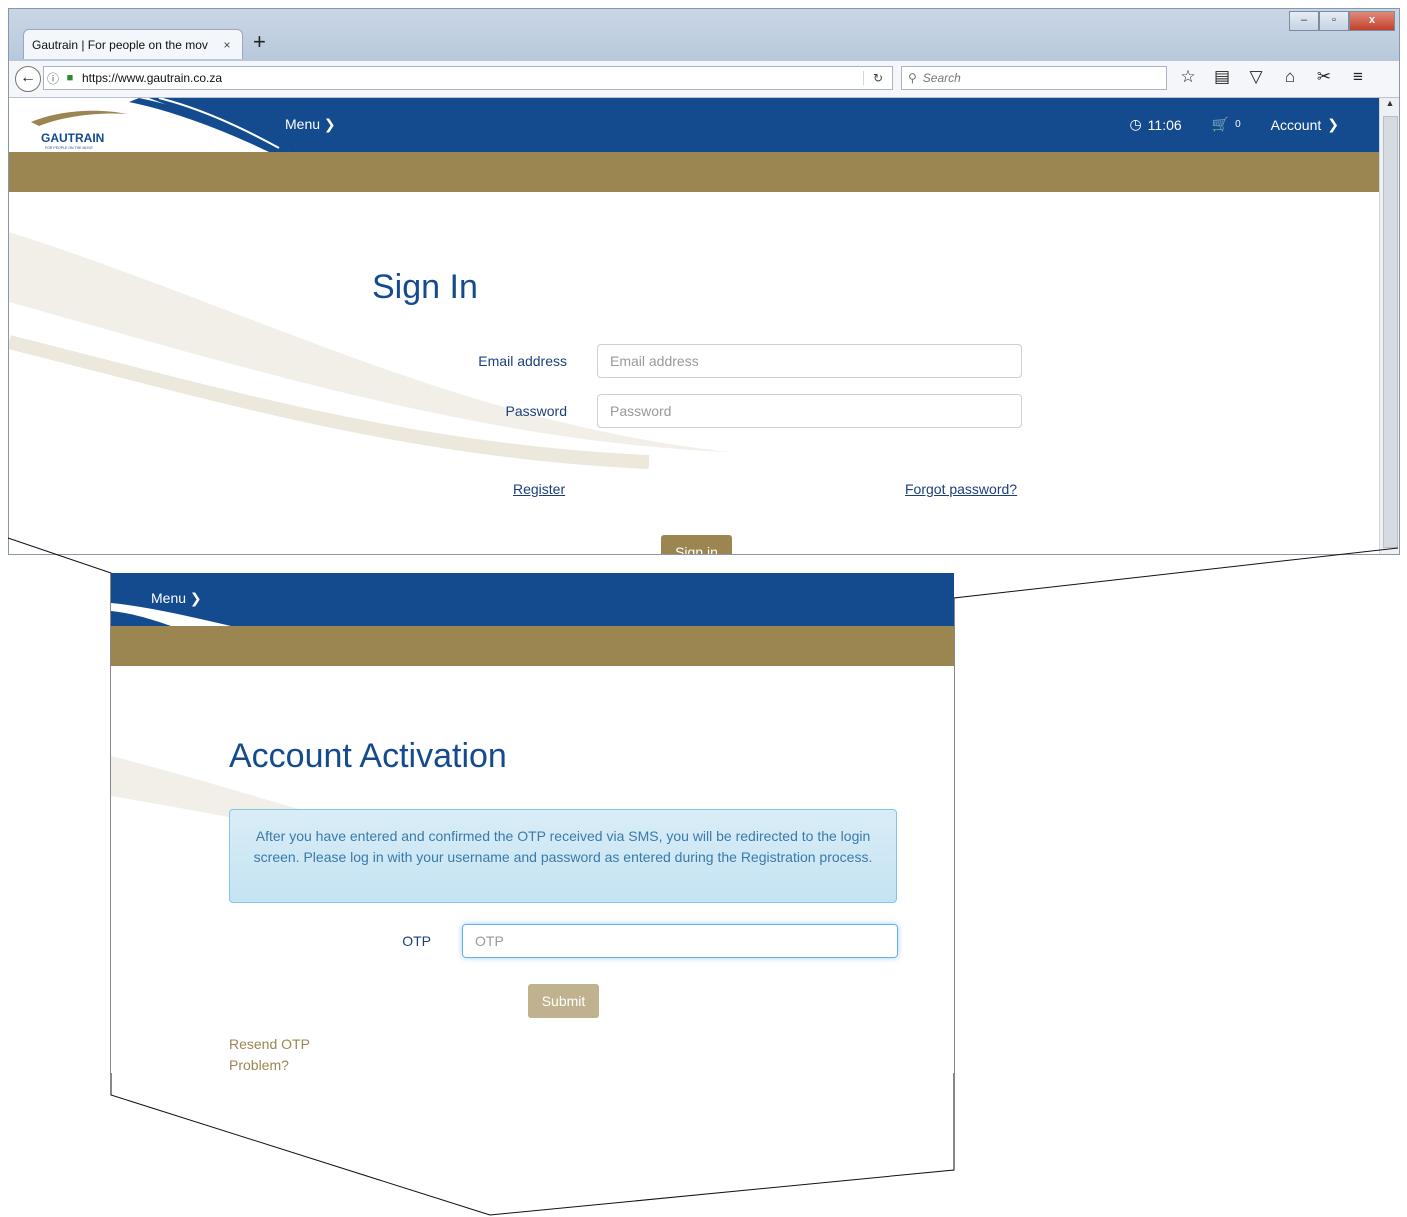  Describe the element at coordinates (1220, 124) in the screenshot. I see `cart-icon: 🛒` at that location.